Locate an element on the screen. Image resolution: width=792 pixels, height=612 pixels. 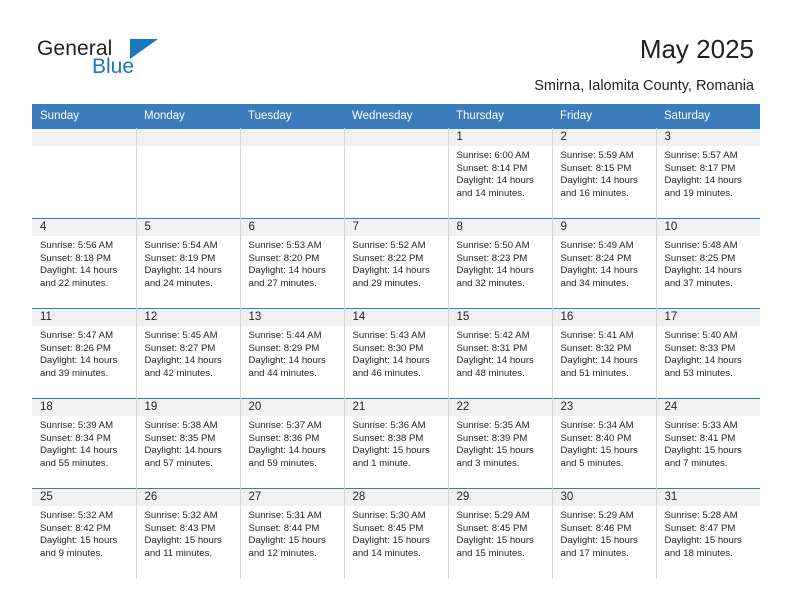
sunset-text: Sunset: 8:33 PM is located at coordinates (700, 348).